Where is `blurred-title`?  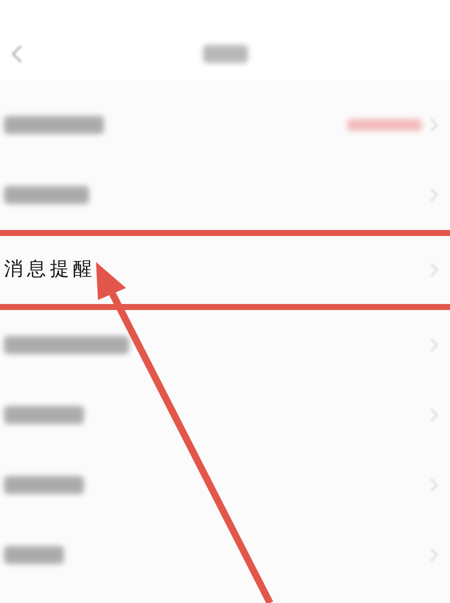
blurred-title is located at coordinates (225, 54).